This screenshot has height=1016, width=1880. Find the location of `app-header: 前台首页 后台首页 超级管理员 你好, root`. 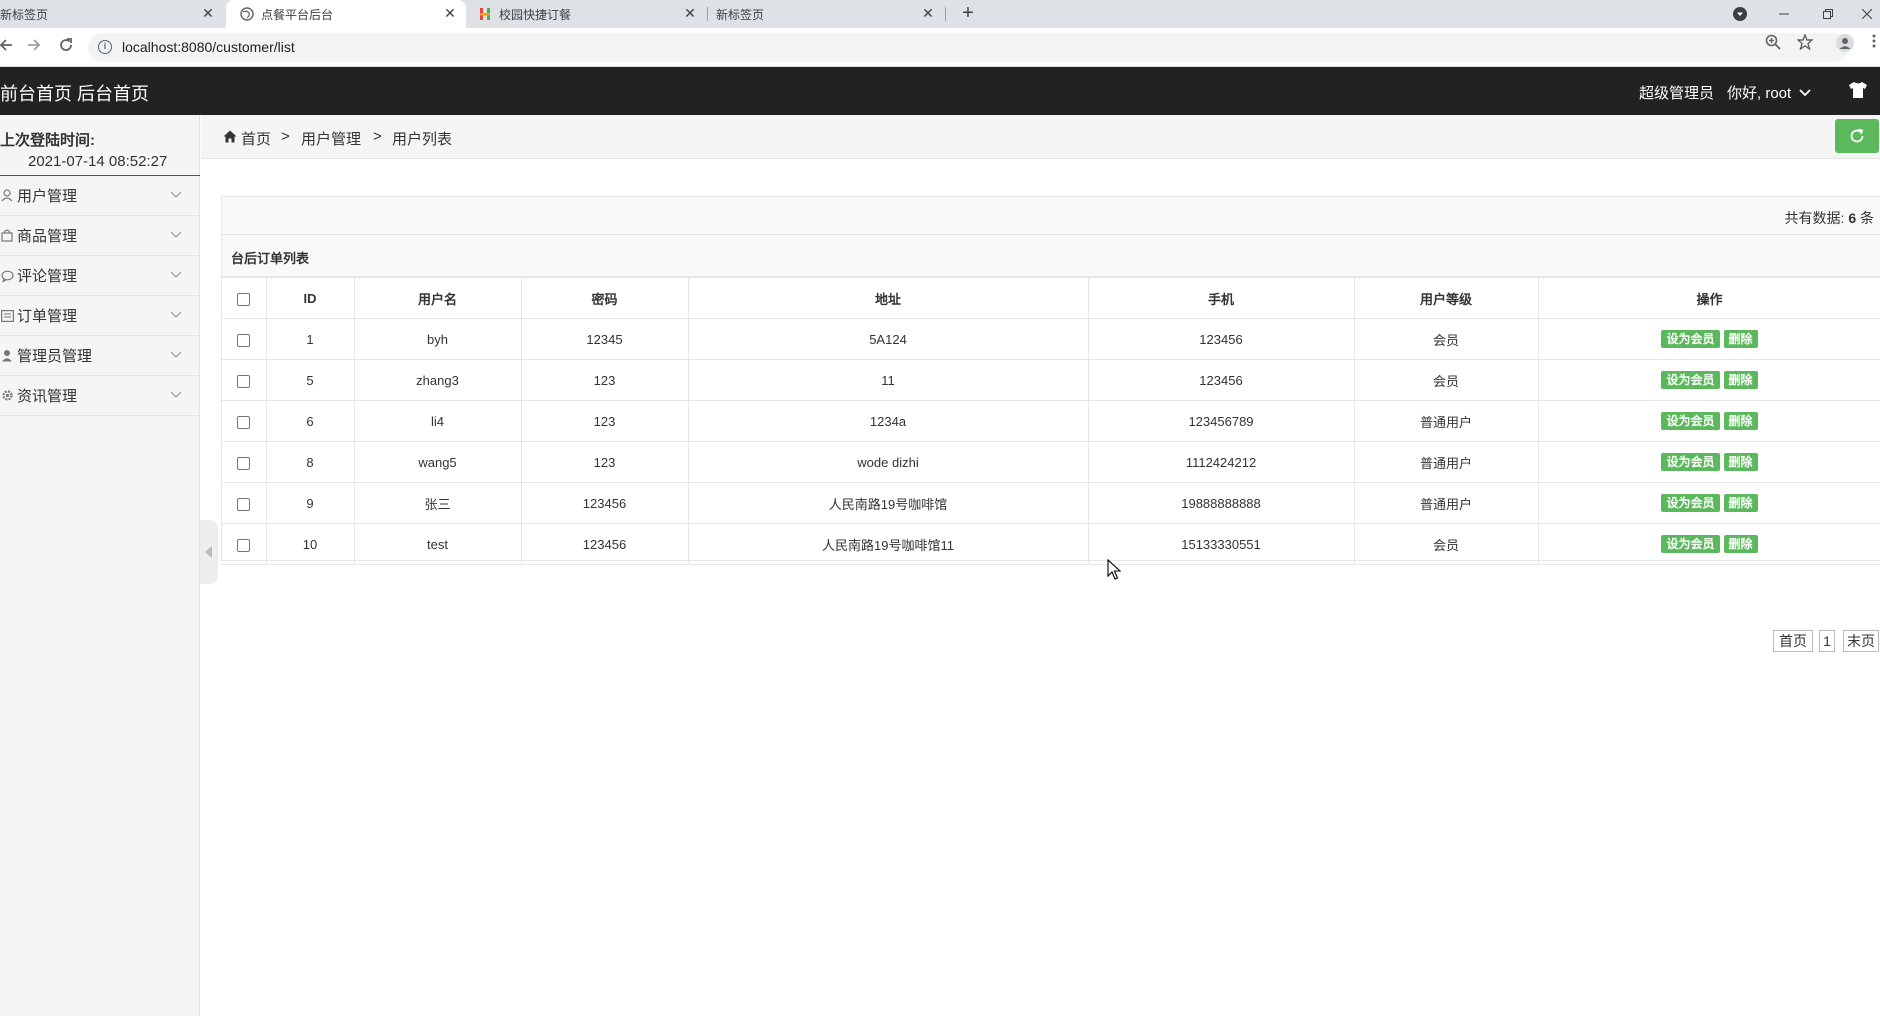

app-header: 前台首页 后台首页 超级管理员 你好, root is located at coordinates (940, 91).